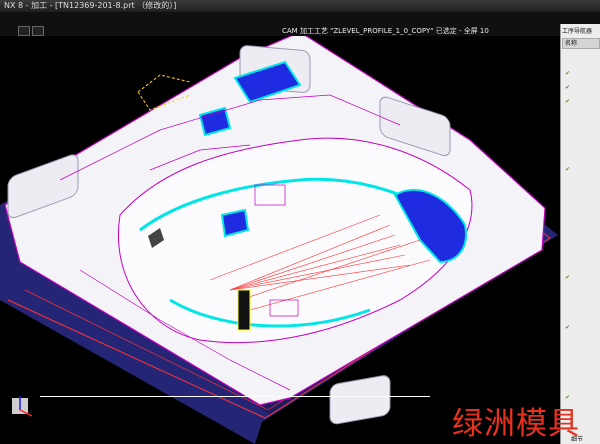  I want to click on watermark: 绿洲模具, so click(516, 424).